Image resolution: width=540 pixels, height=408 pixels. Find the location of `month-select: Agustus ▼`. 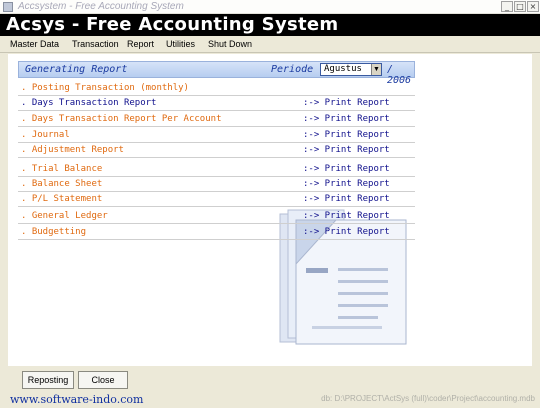

month-select: Agustus ▼ is located at coordinates (351, 69).